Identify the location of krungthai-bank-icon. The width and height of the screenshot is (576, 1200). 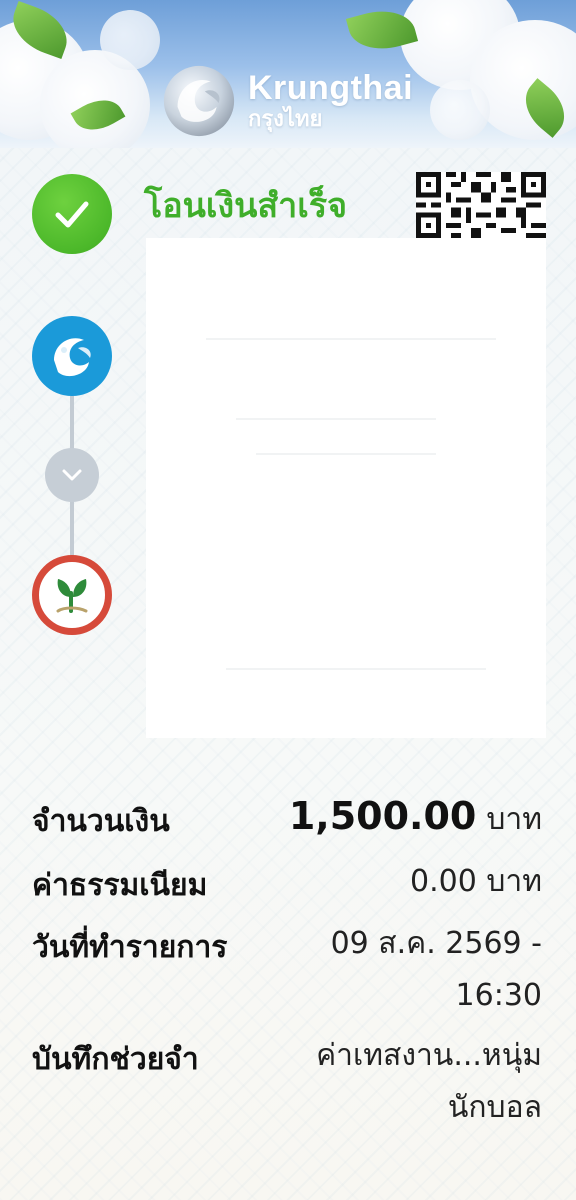
(72, 357).